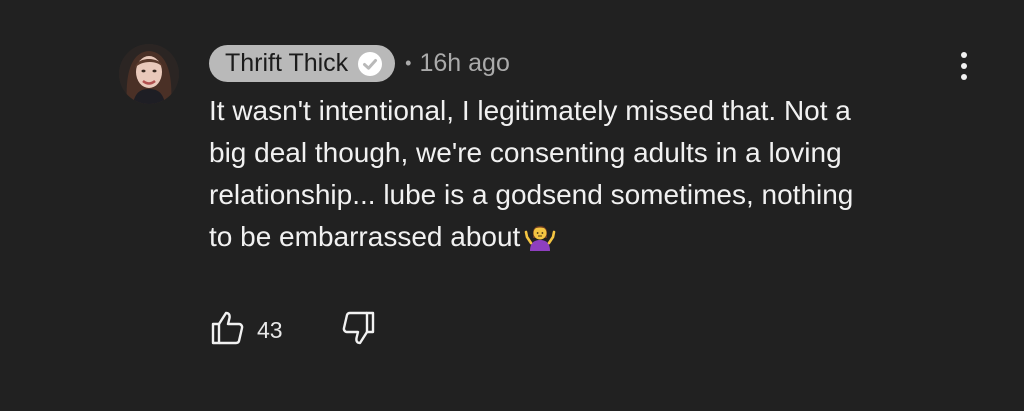 Image resolution: width=1024 pixels, height=411 pixels. I want to click on like-button: 43, so click(246, 330).